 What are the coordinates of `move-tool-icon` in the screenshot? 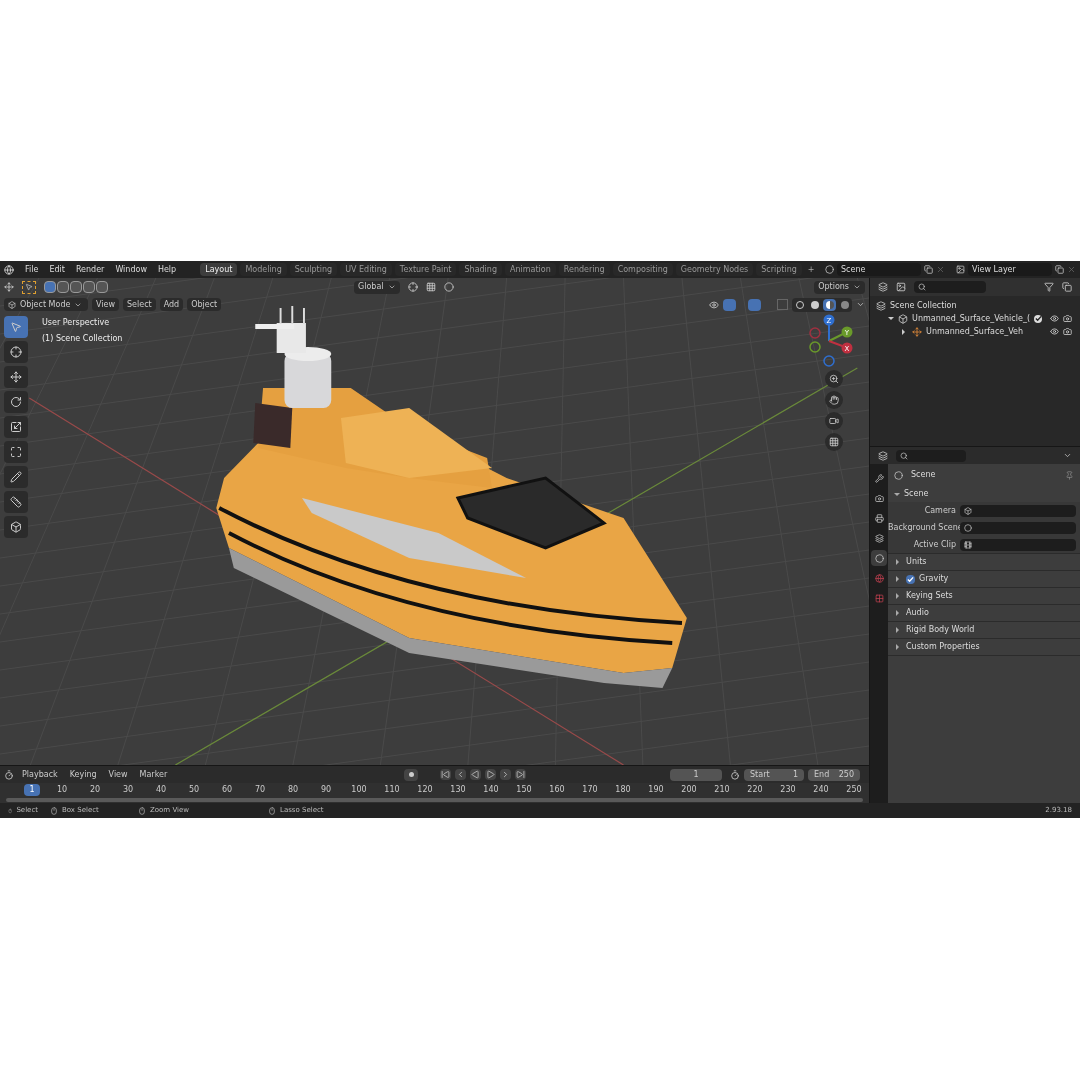 It's located at (16, 377).